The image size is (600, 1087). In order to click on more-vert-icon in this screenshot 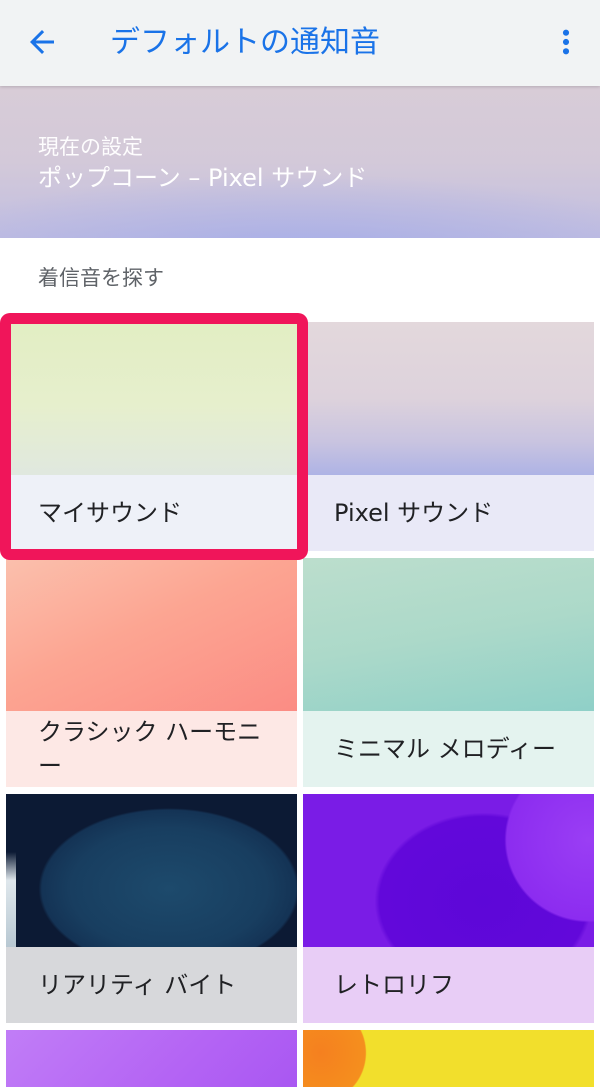, I will do `click(566, 42)`.